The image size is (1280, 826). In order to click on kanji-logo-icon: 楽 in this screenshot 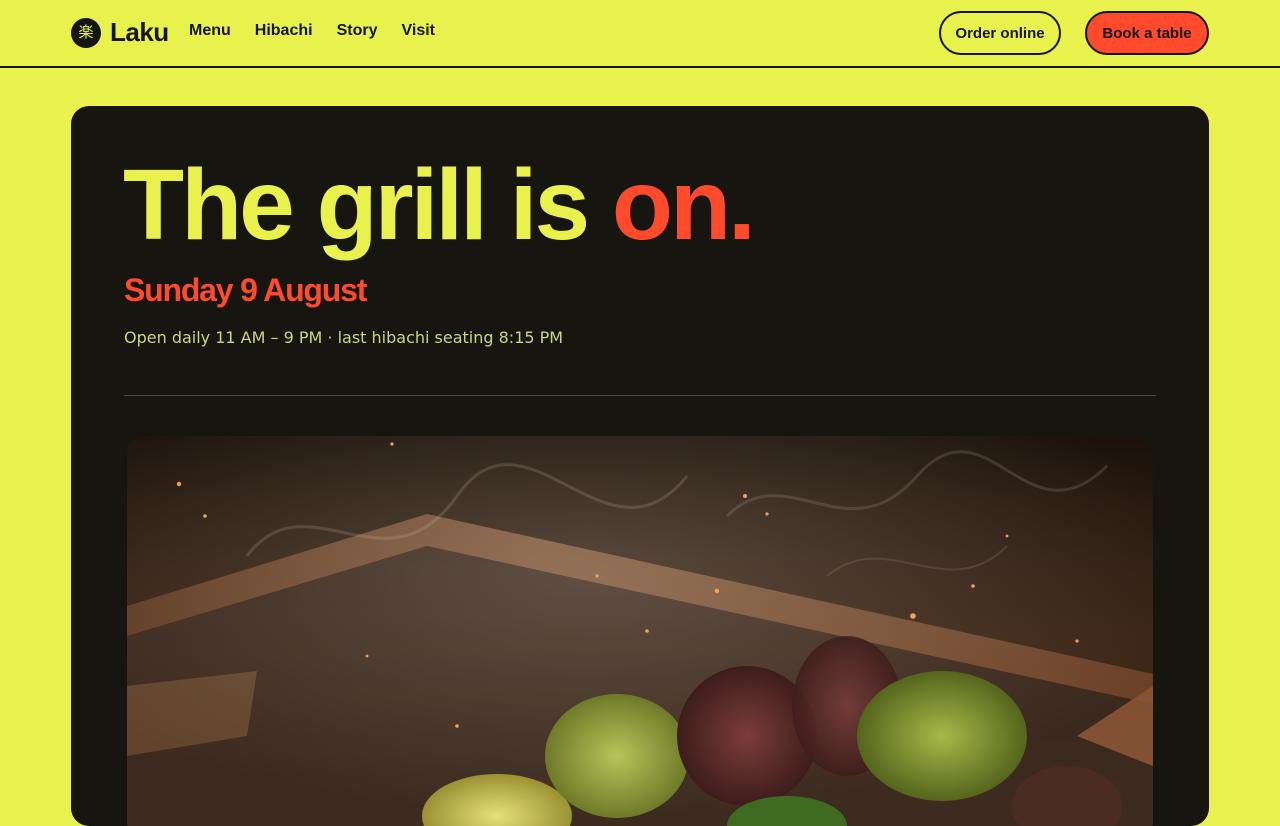, I will do `click(86, 32)`.